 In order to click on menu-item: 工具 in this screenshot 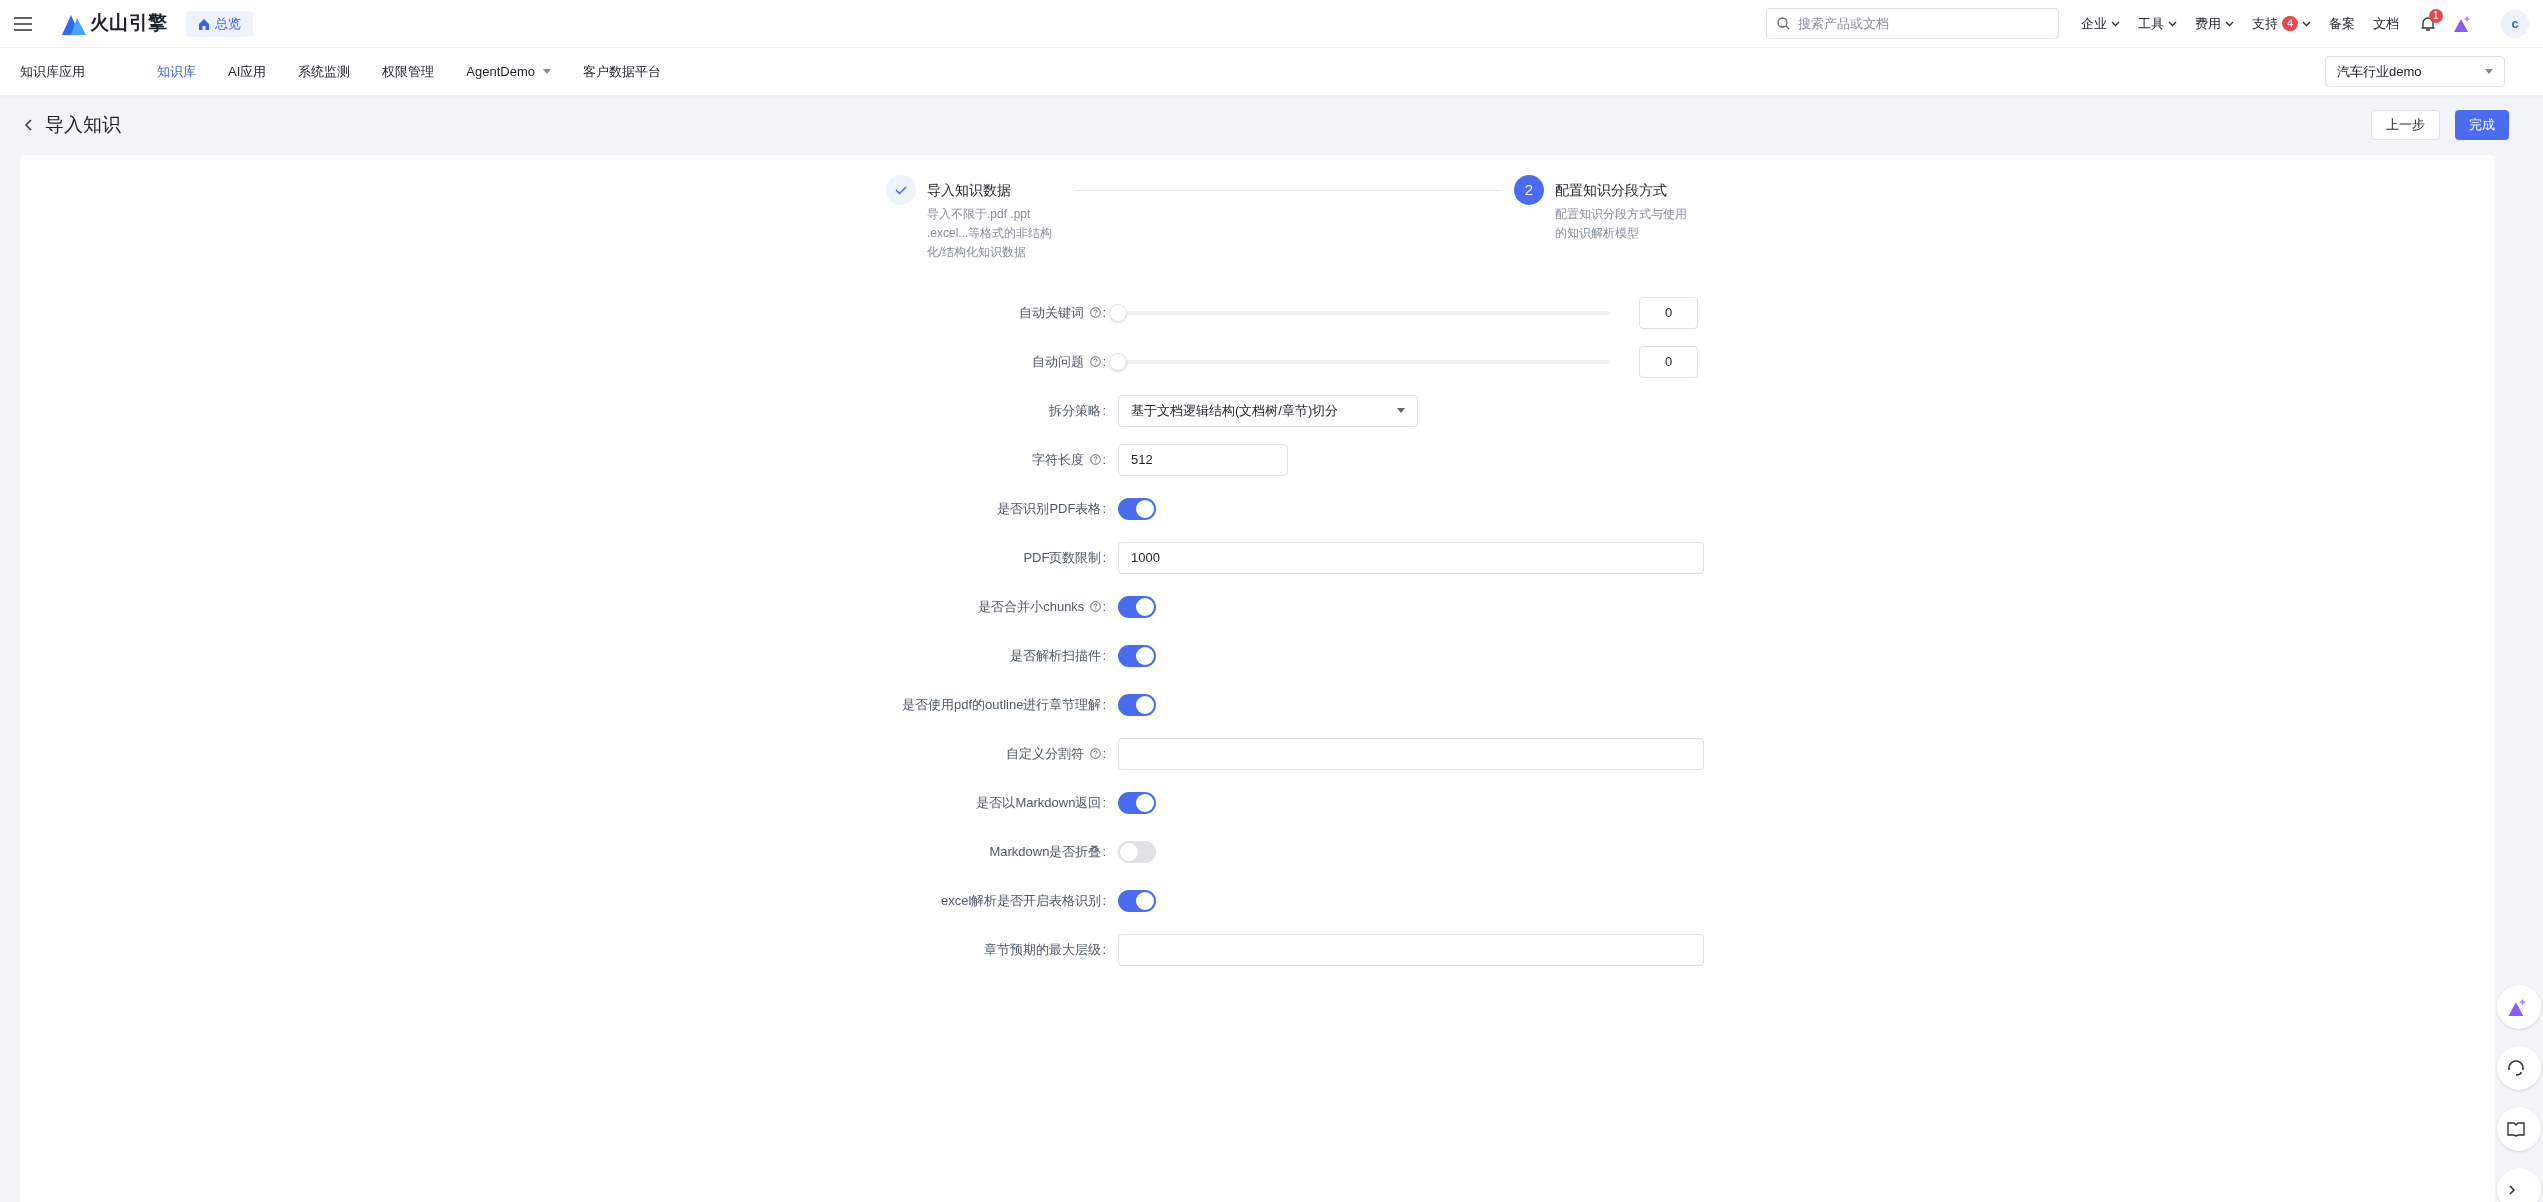, I will do `click(2157, 23)`.